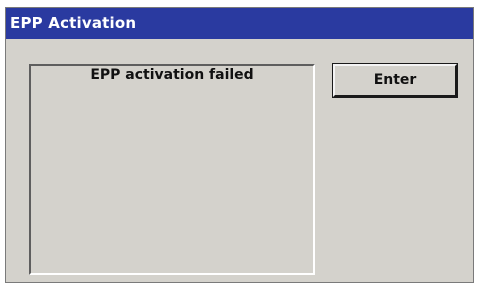 The width and height of the screenshot is (479, 287). Describe the element at coordinates (239, 23) in the screenshot. I see `window-title-bar: EPP Activation` at that location.